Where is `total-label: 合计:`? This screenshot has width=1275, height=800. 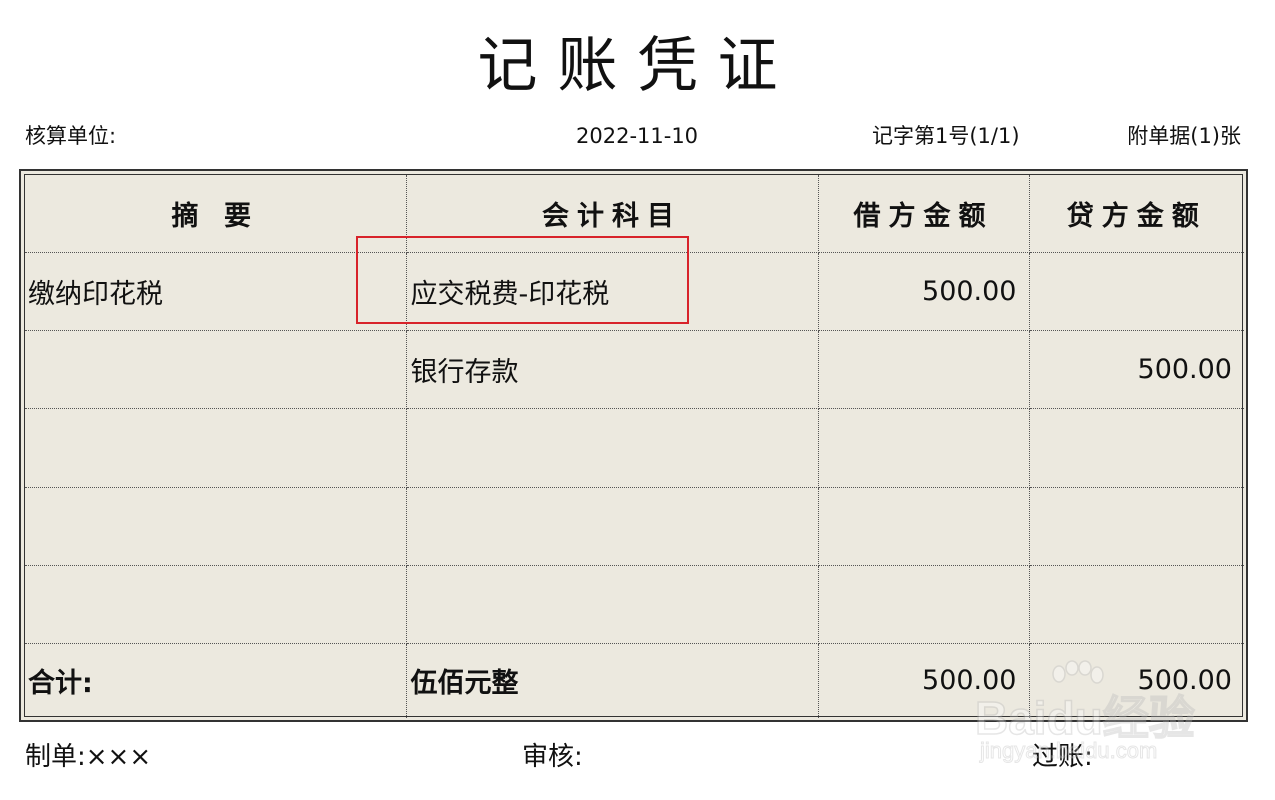 total-label: 合计: is located at coordinates (216, 680).